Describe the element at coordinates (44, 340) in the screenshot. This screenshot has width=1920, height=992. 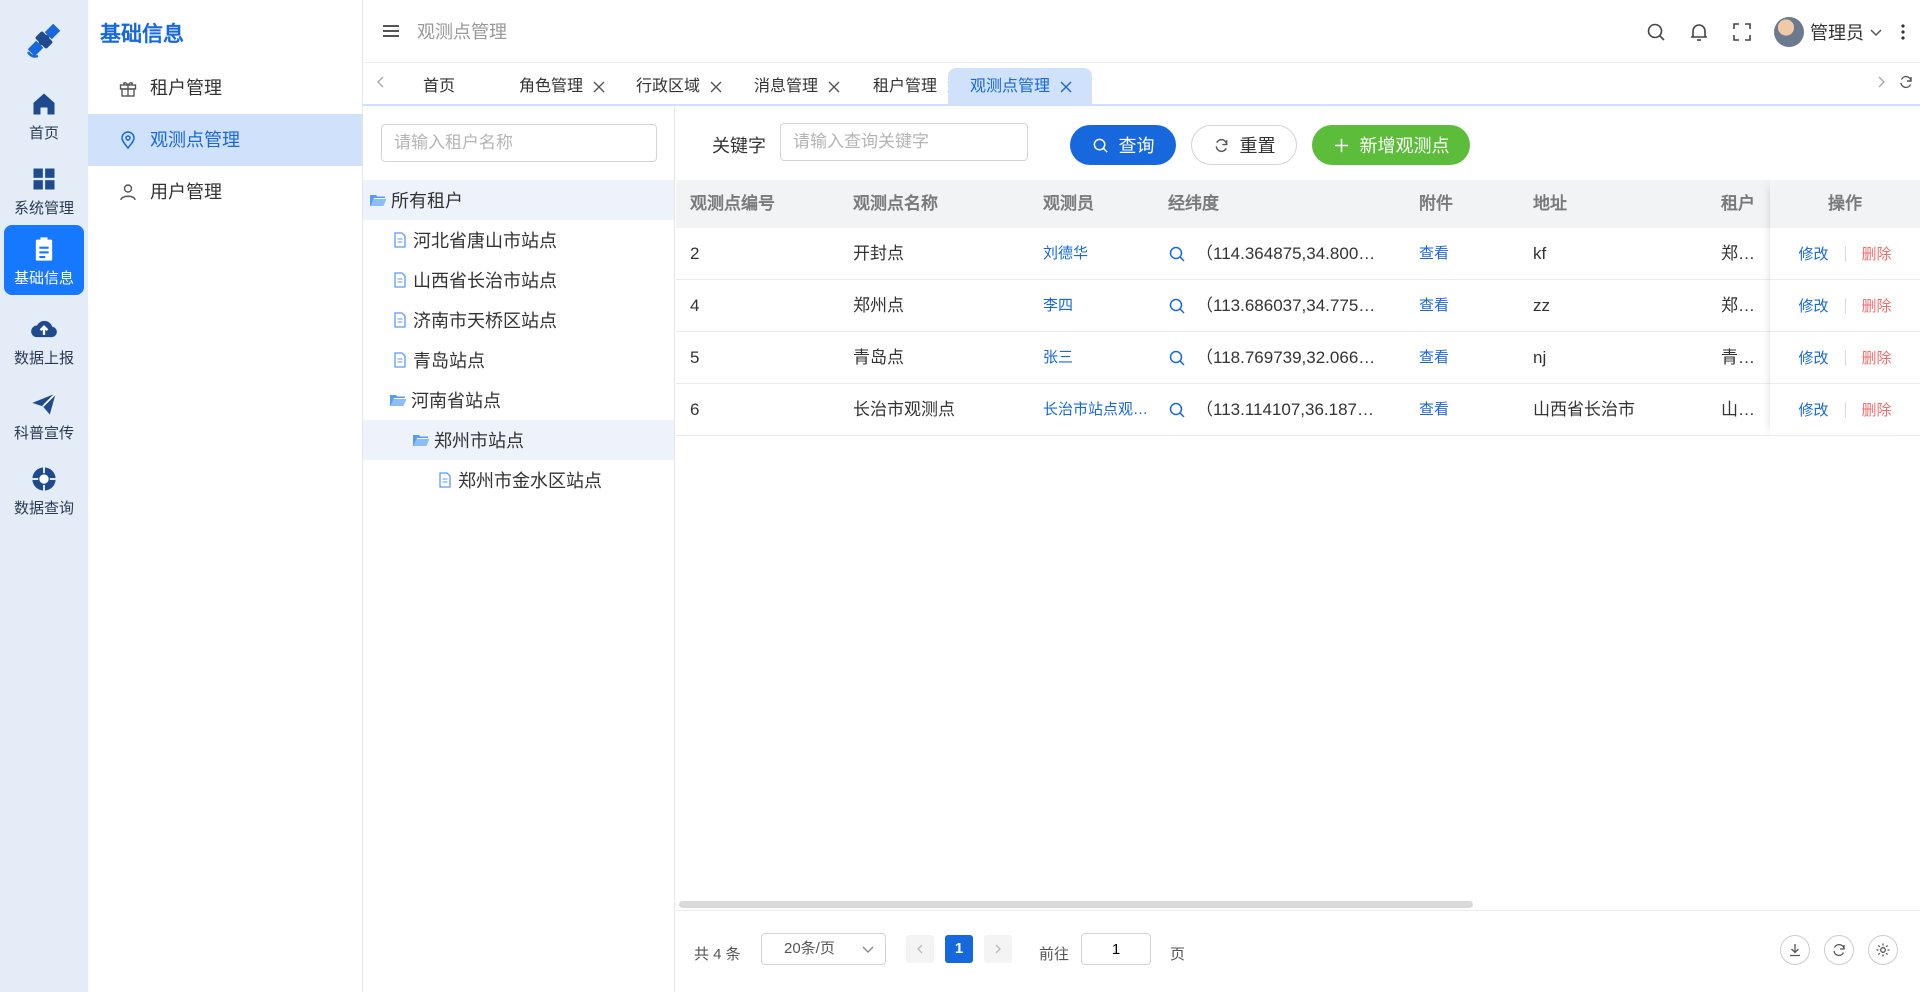
I see `rail-item-data-report: 数据上报` at that location.